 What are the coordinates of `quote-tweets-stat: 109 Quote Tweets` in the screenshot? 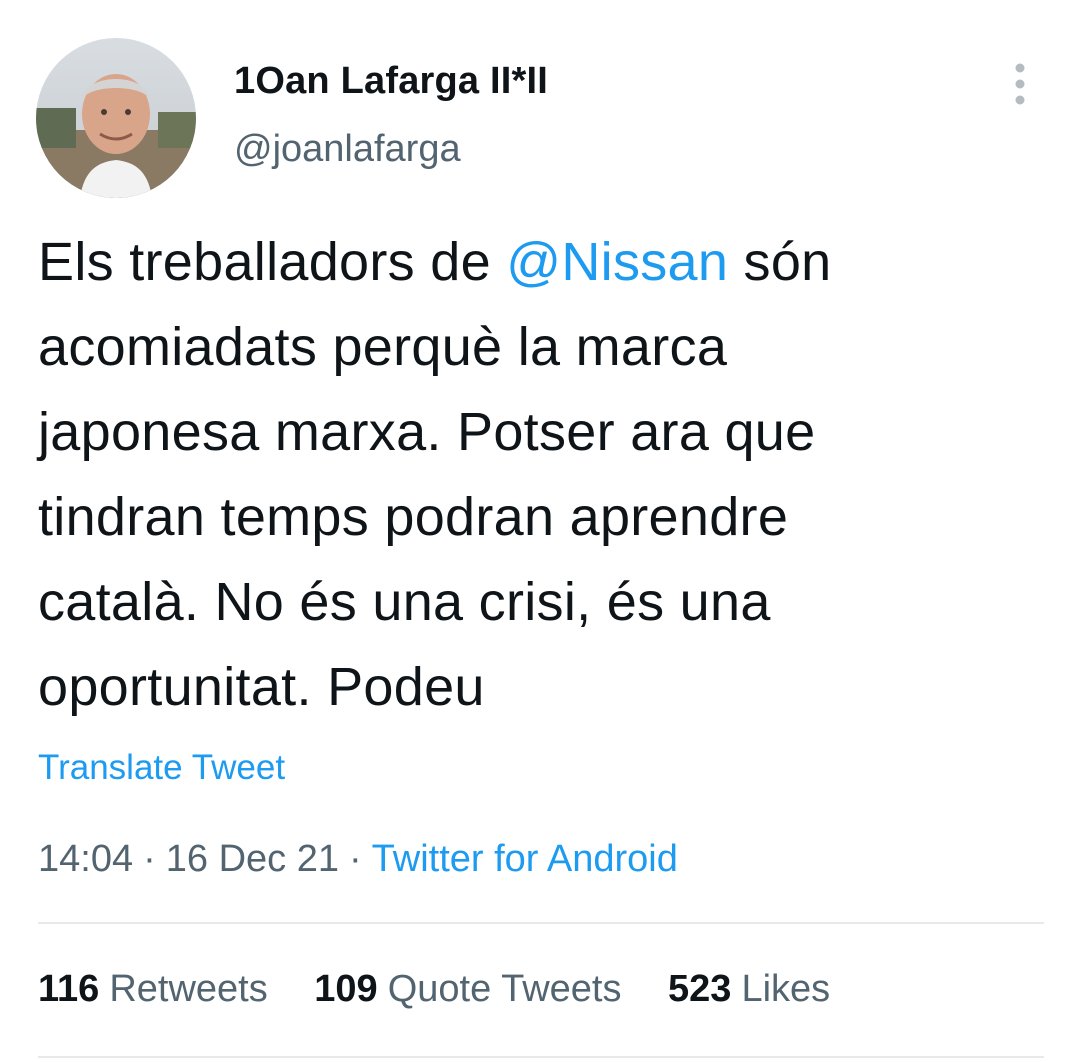 It's located at (467, 989).